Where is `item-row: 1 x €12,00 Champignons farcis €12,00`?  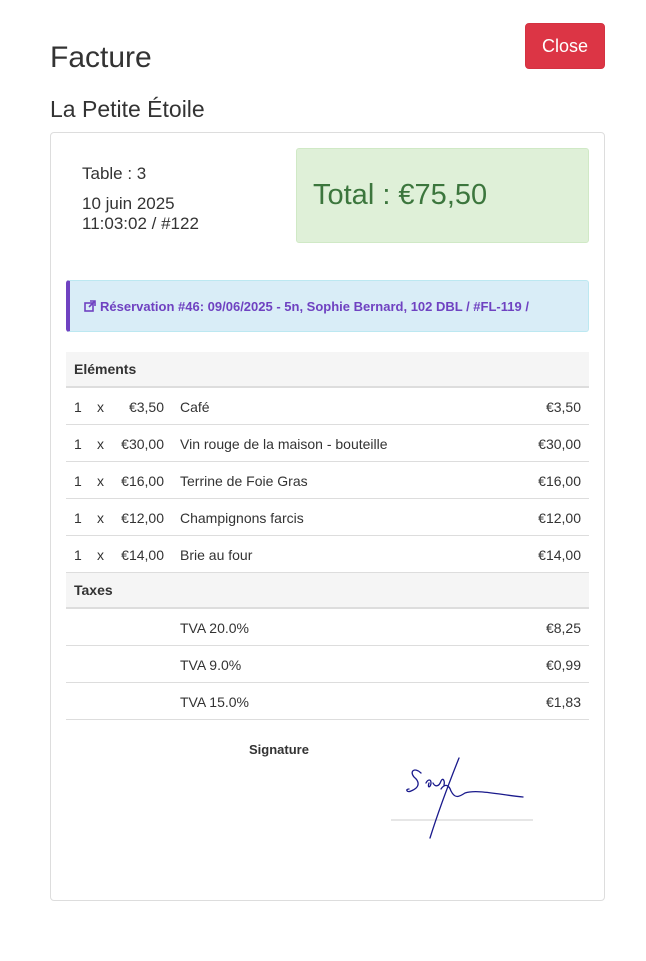 item-row: 1 x €12,00 Champignons farcis €12,00 is located at coordinates (327, 517).